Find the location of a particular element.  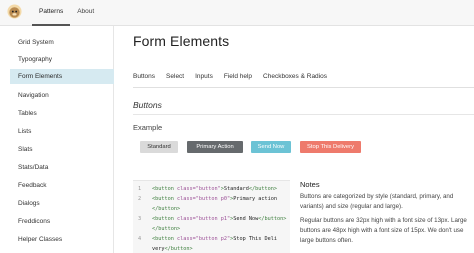

top-bar: Patterns About is located at coordinates (237, 13).